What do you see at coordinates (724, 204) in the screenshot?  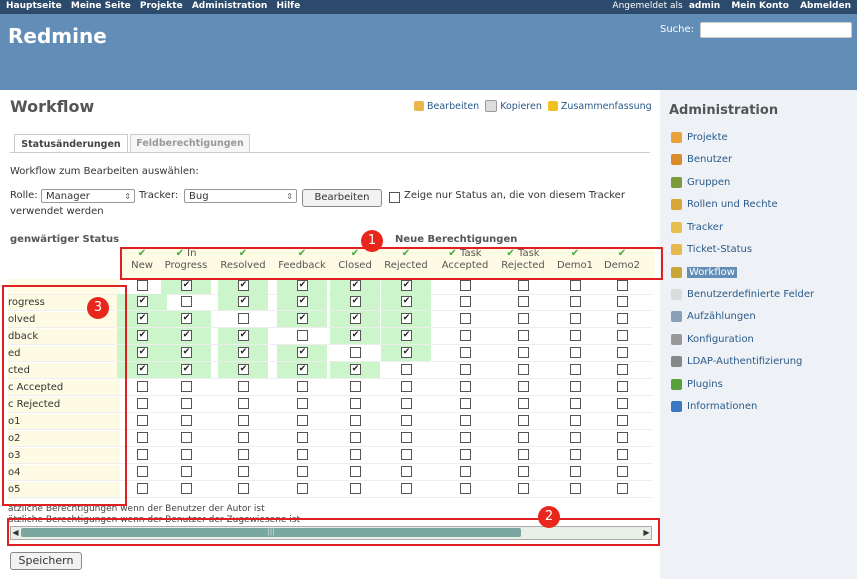 I see `sidebar-item-roles: Rollen und Rechte` at bounding box center [724, 204].